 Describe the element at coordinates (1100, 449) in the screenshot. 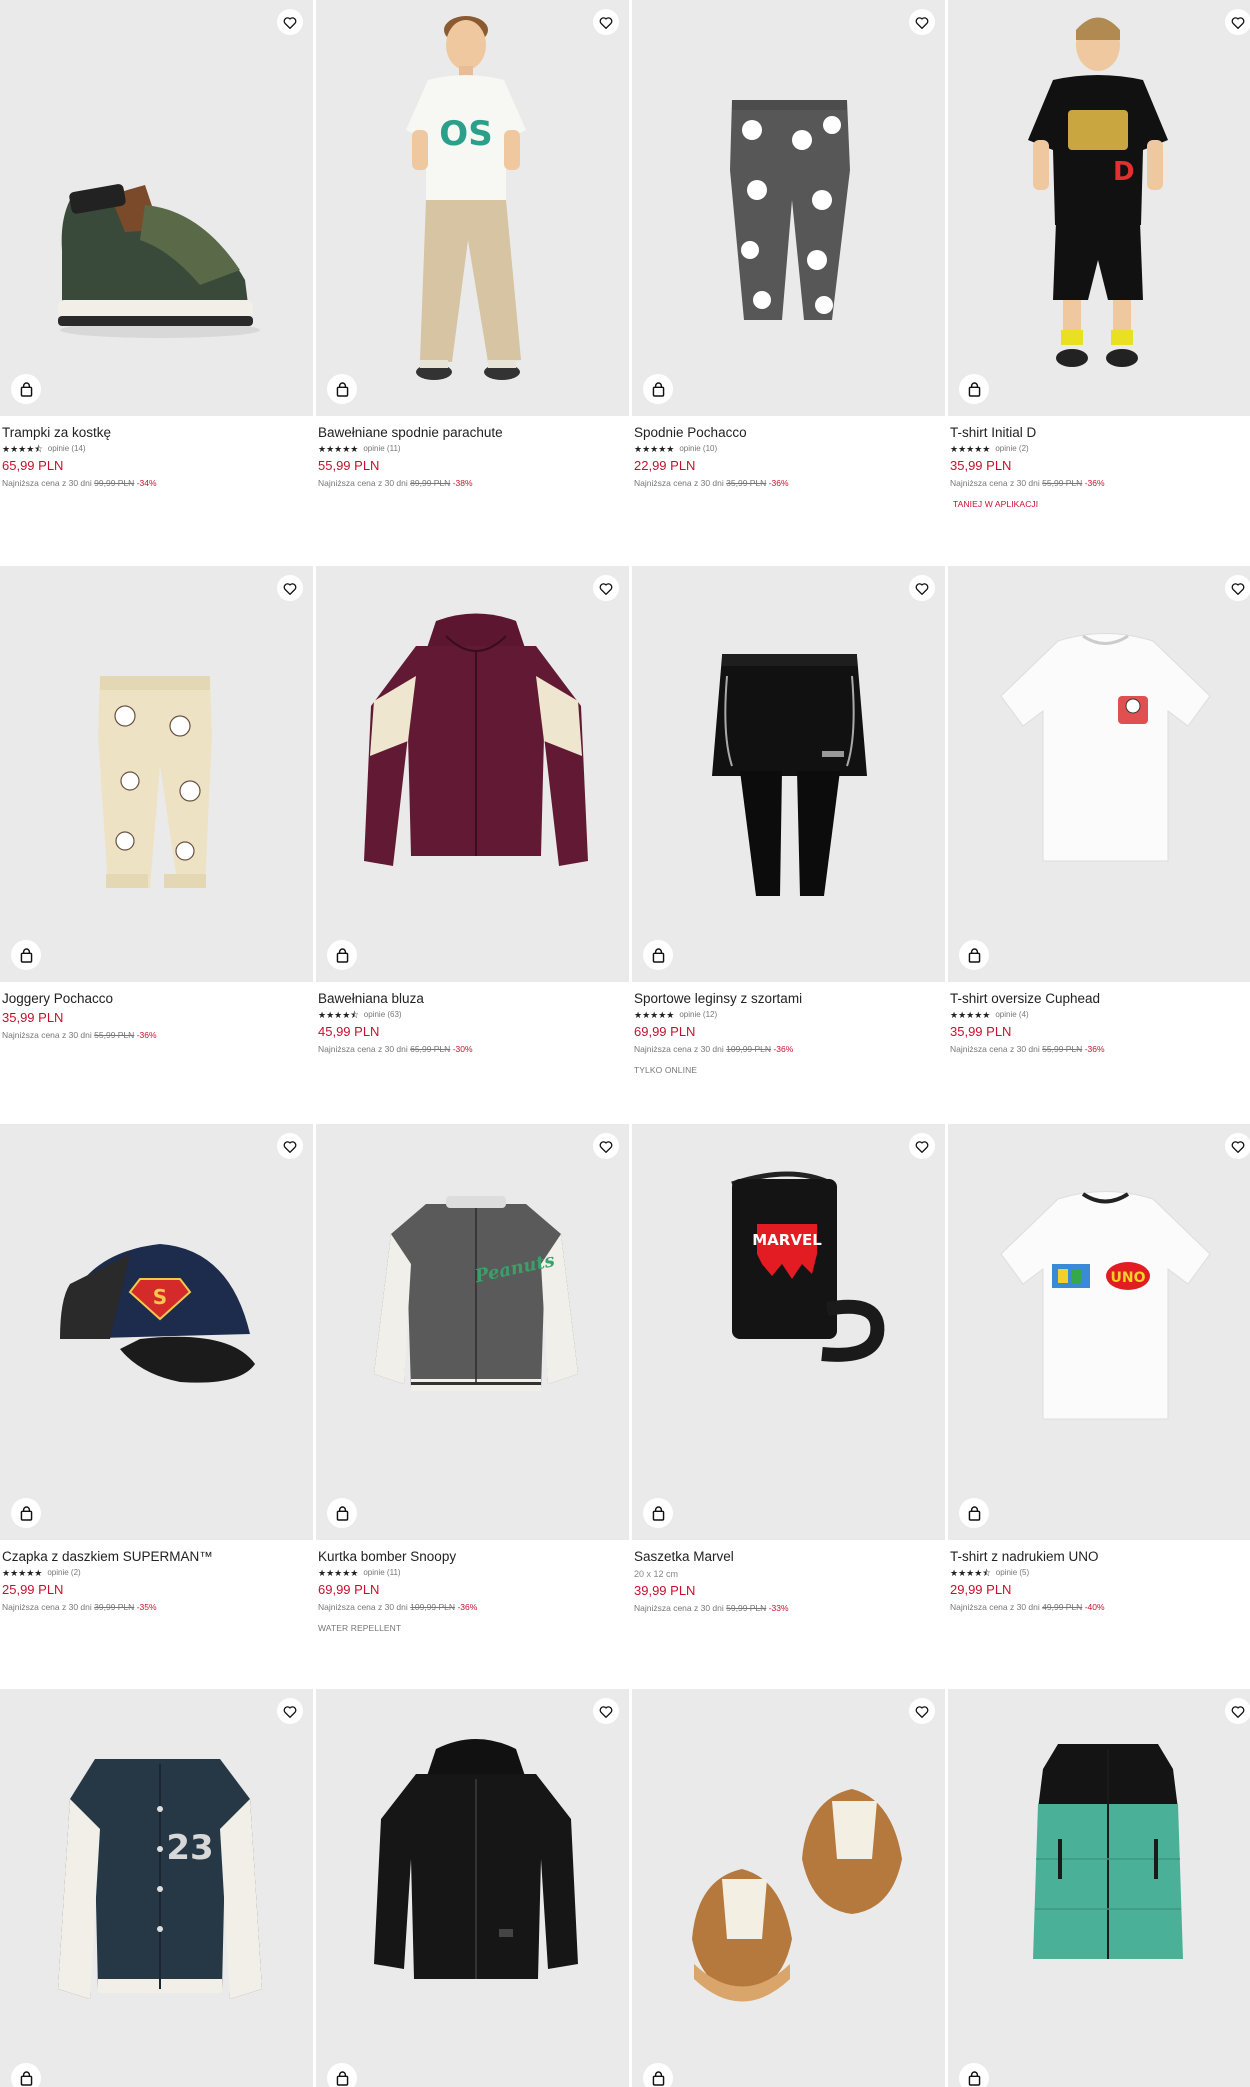

I see `product-rating: ★★★★★ opinie (2)` at that location.